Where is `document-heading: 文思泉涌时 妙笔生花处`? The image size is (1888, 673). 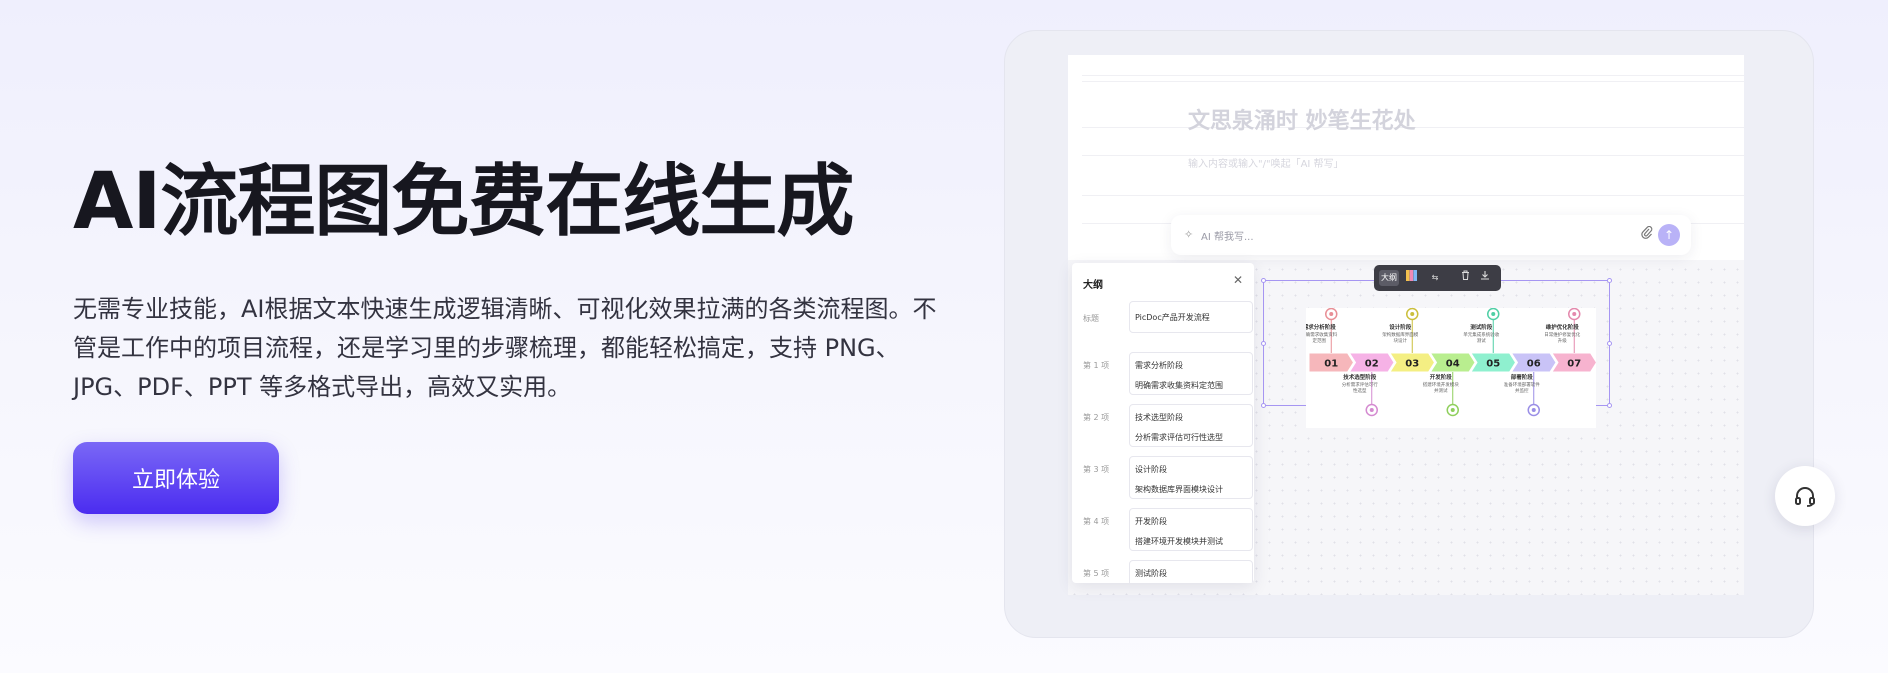
document-heading: 文思泉涌时 妙笔生花处 is located at coordinates (1302, 121).